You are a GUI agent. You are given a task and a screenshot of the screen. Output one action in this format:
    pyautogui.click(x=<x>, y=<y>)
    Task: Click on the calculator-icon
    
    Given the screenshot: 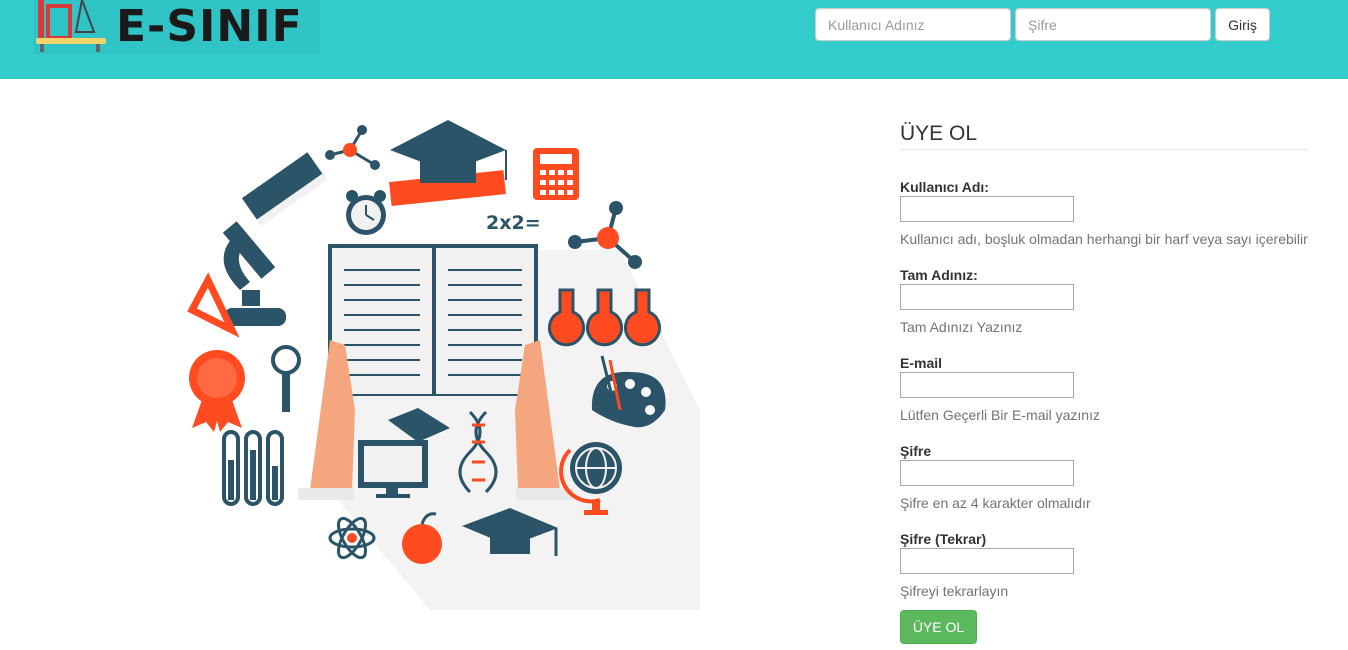 What is the action you would take?
    pyautogui.click(x=556, y=174)
    